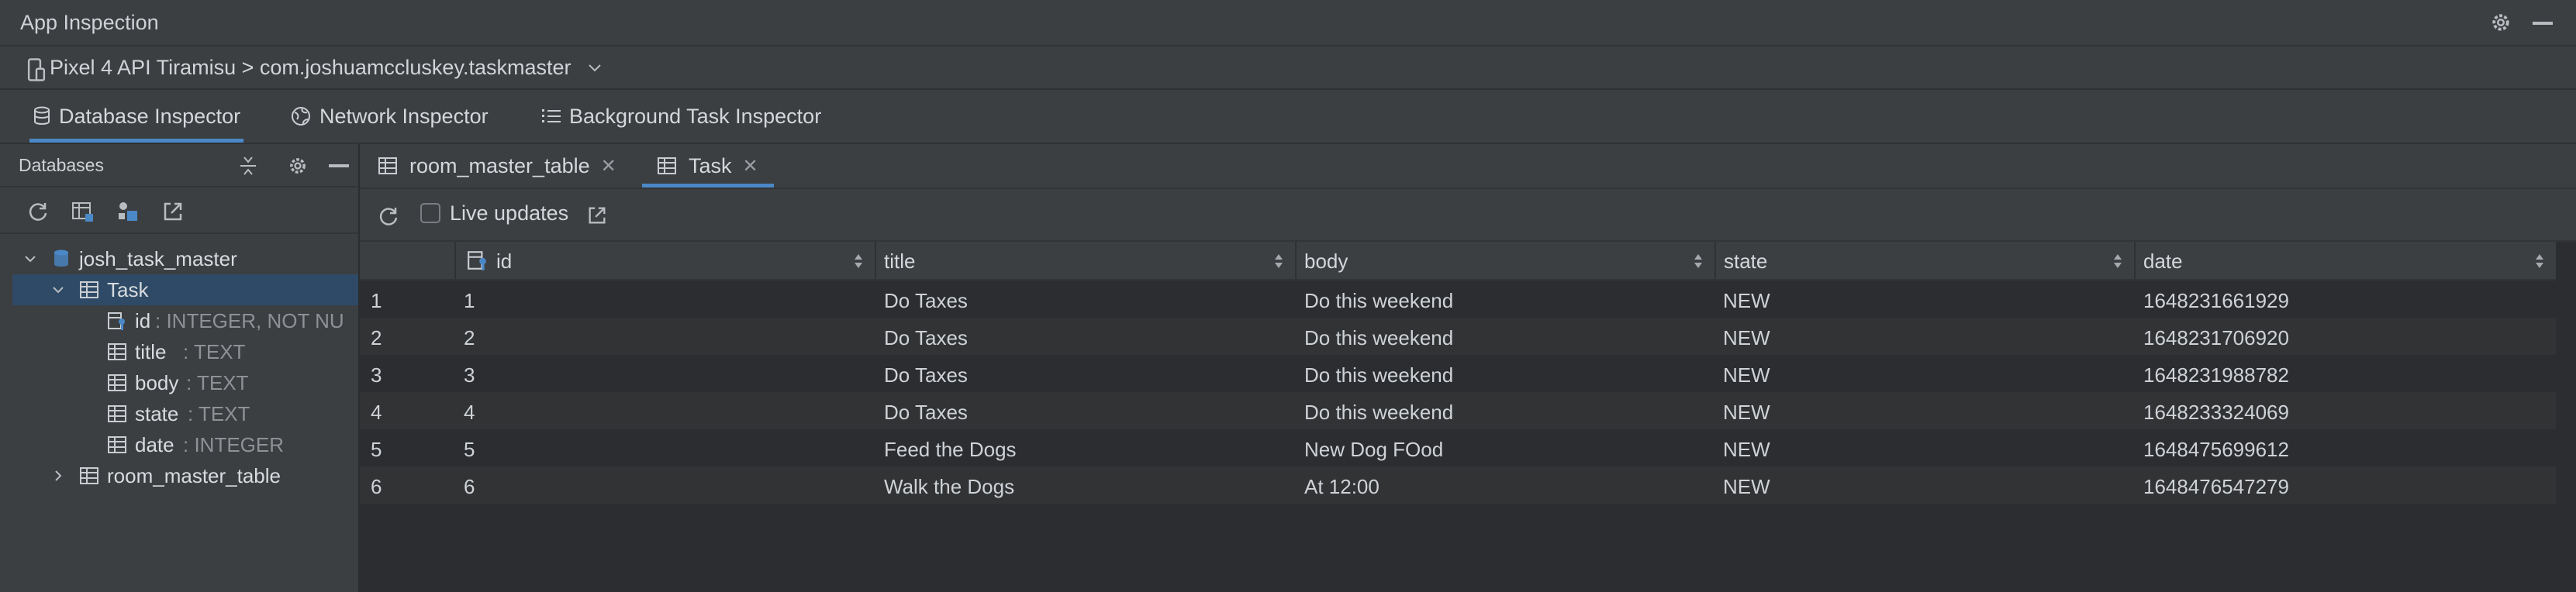  I want to click on cell-date: 1648231661929, so click(2216, 301).